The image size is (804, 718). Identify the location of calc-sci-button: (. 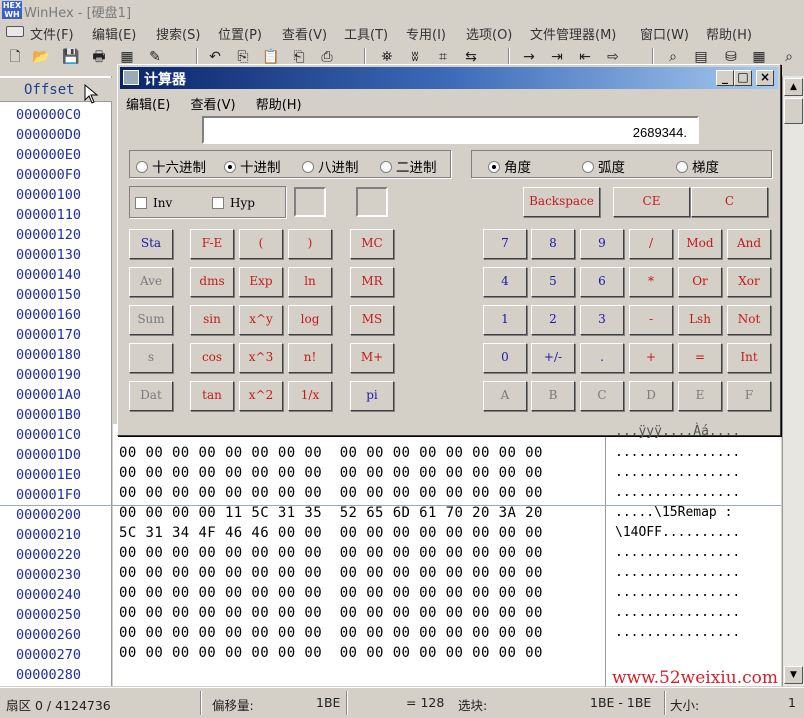
(261, 244).